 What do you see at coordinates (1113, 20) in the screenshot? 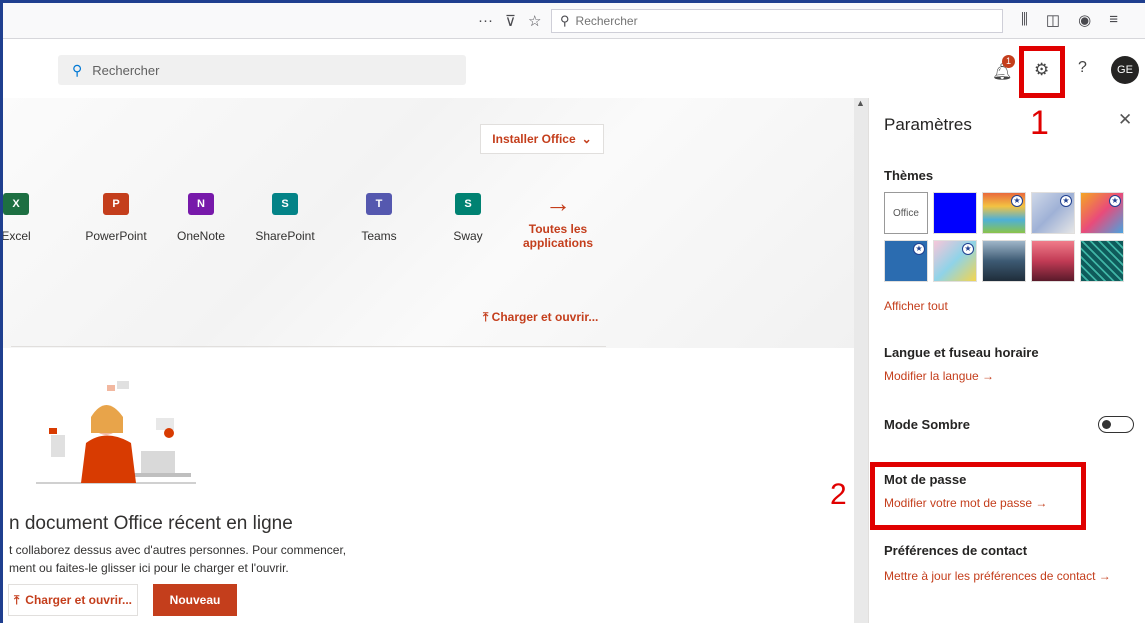
I see `menu-icon: ≡` at bounding box center [1113, 20].